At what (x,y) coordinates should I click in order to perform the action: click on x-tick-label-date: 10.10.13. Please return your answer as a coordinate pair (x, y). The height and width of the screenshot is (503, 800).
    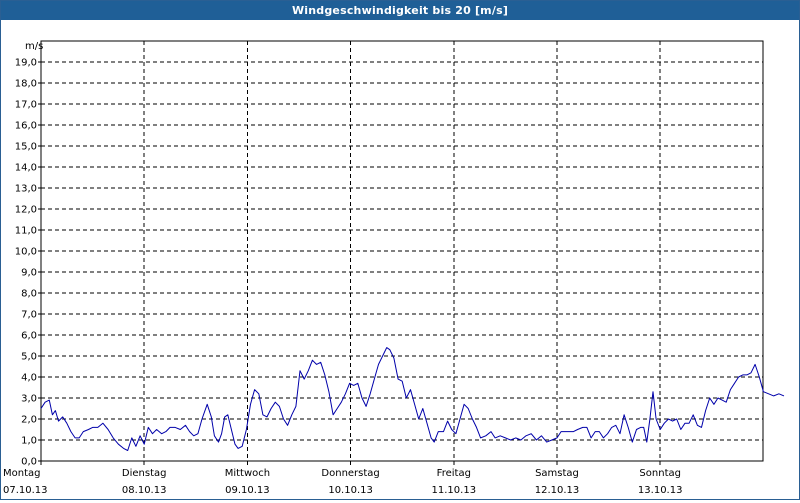
    Looking at the image, I should click on (350, 490).